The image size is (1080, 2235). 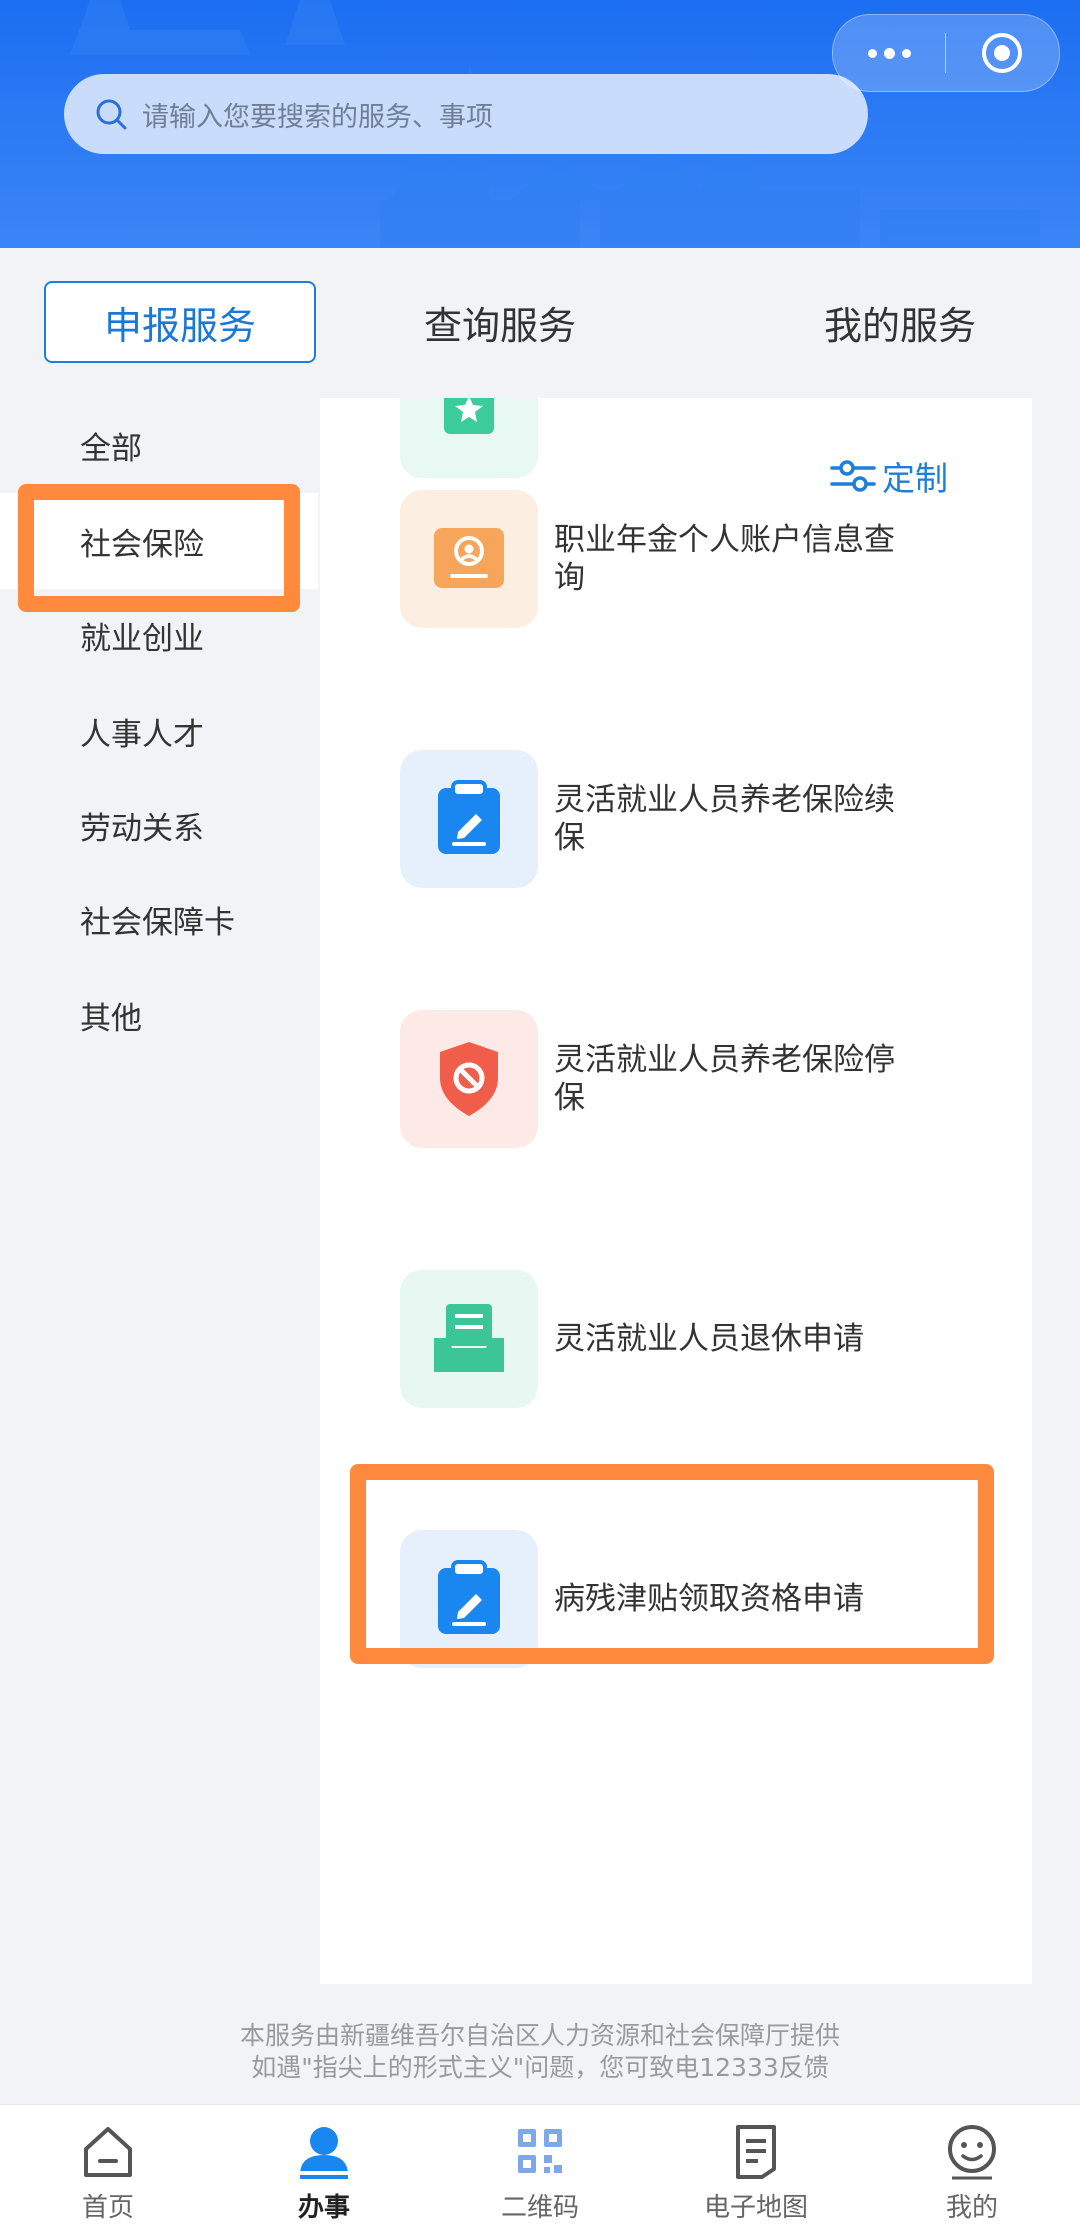 What do you see at coordinates (540, 2151) in the screenshot?
I see `qr-code-icon` at bounding box center [540, 2151].